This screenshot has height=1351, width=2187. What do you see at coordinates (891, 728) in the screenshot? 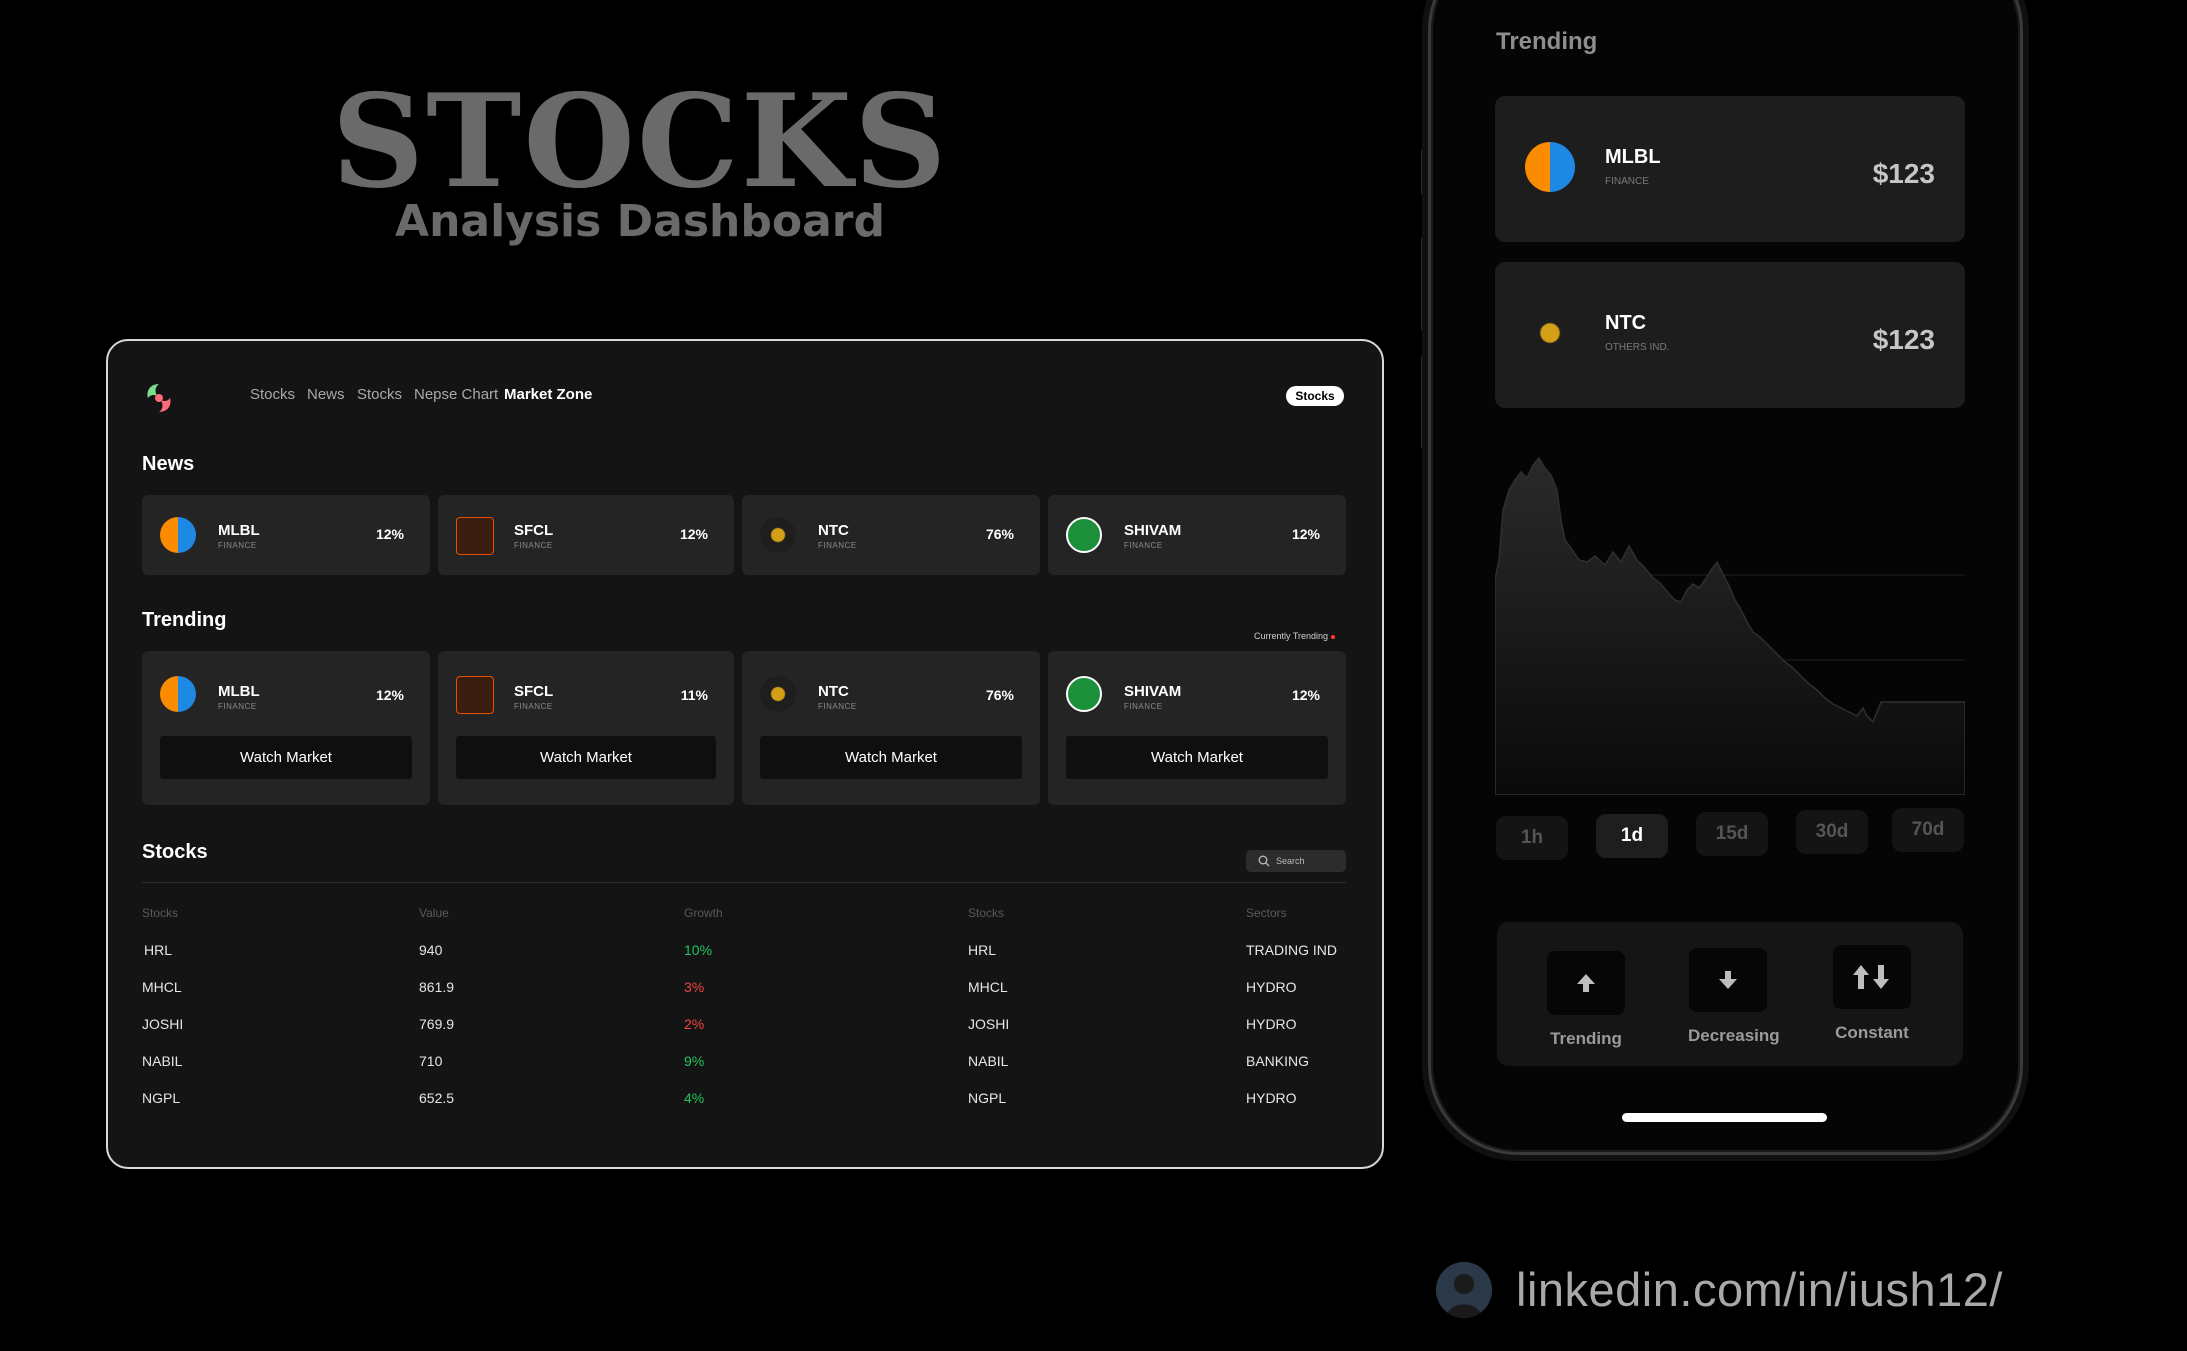
I see `trending-card-ntc: NTC FINANCE 76% Watch Market` at bounding box center [891, 728].